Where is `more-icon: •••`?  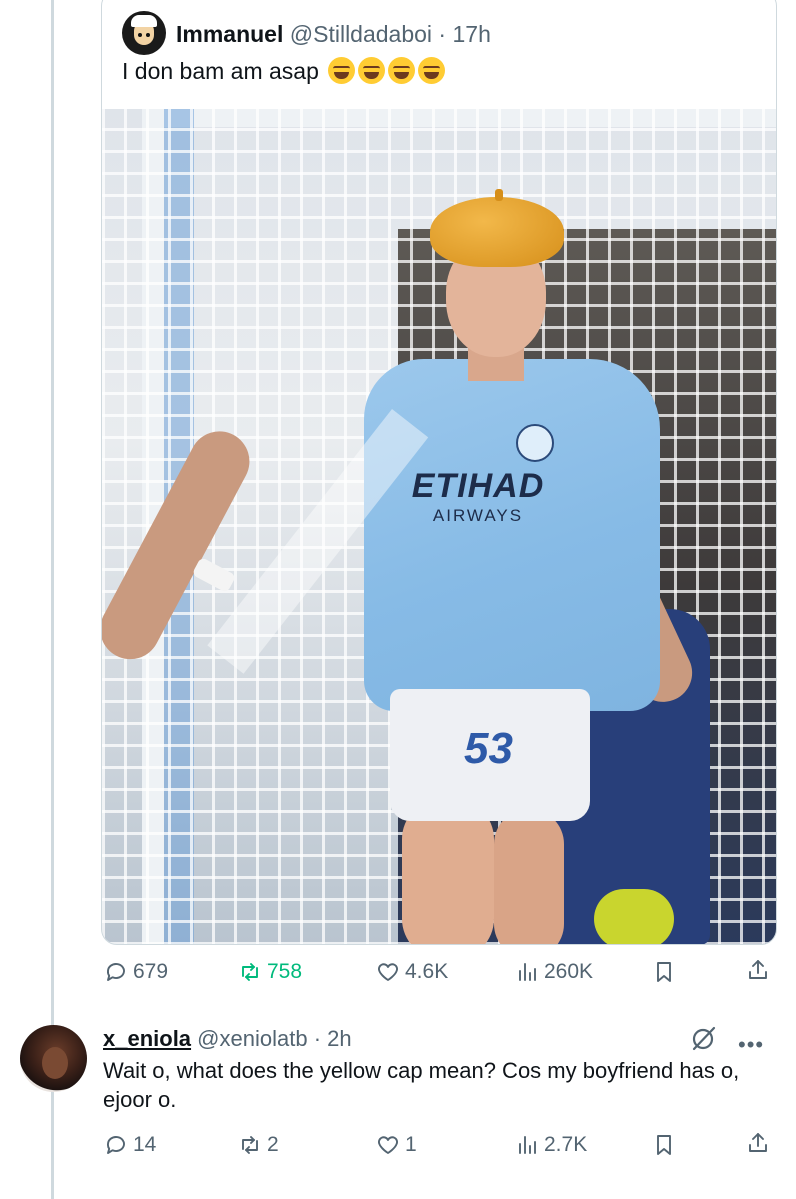
more-icon: ••• is located at coordinates (751, 1045).